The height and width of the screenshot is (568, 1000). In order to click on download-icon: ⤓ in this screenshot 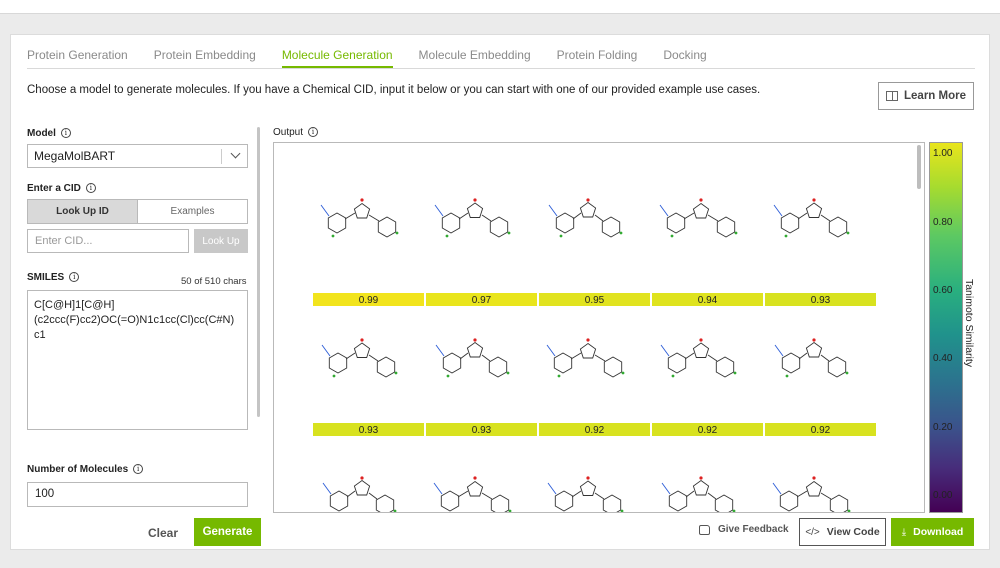, I will do `click(904, 532)`.